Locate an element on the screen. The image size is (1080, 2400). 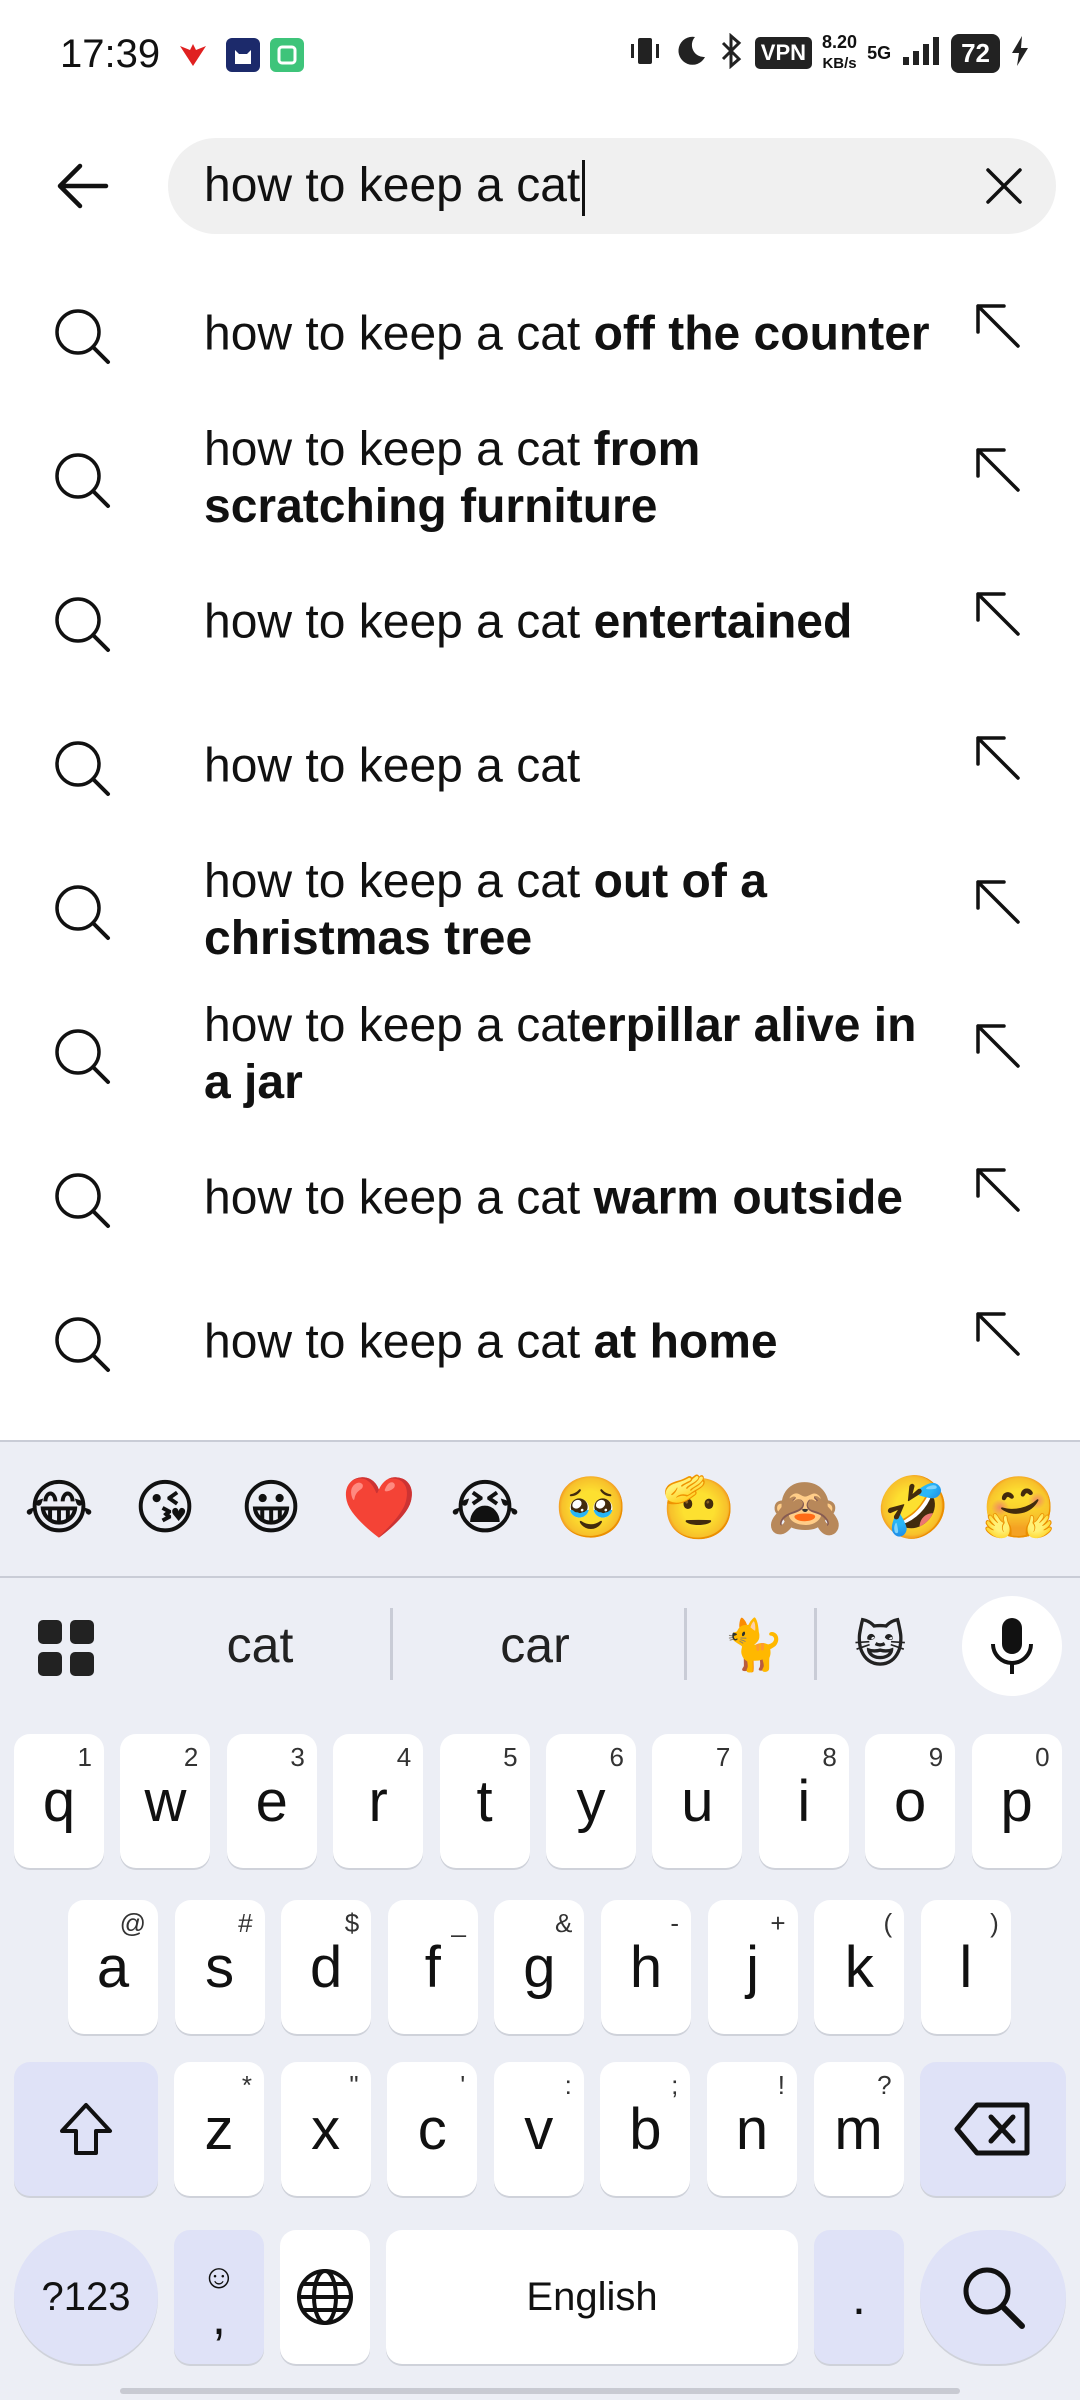
key-a: a @ is located at coordinates (113, 1967).